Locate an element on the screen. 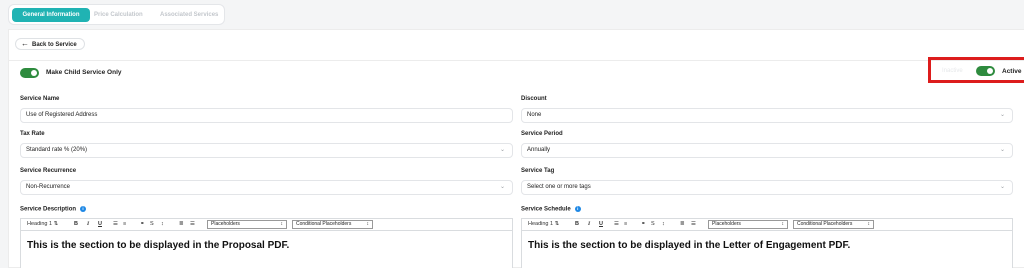  service-name-input: Use of Registered Address is located at coordinates (266, 115).